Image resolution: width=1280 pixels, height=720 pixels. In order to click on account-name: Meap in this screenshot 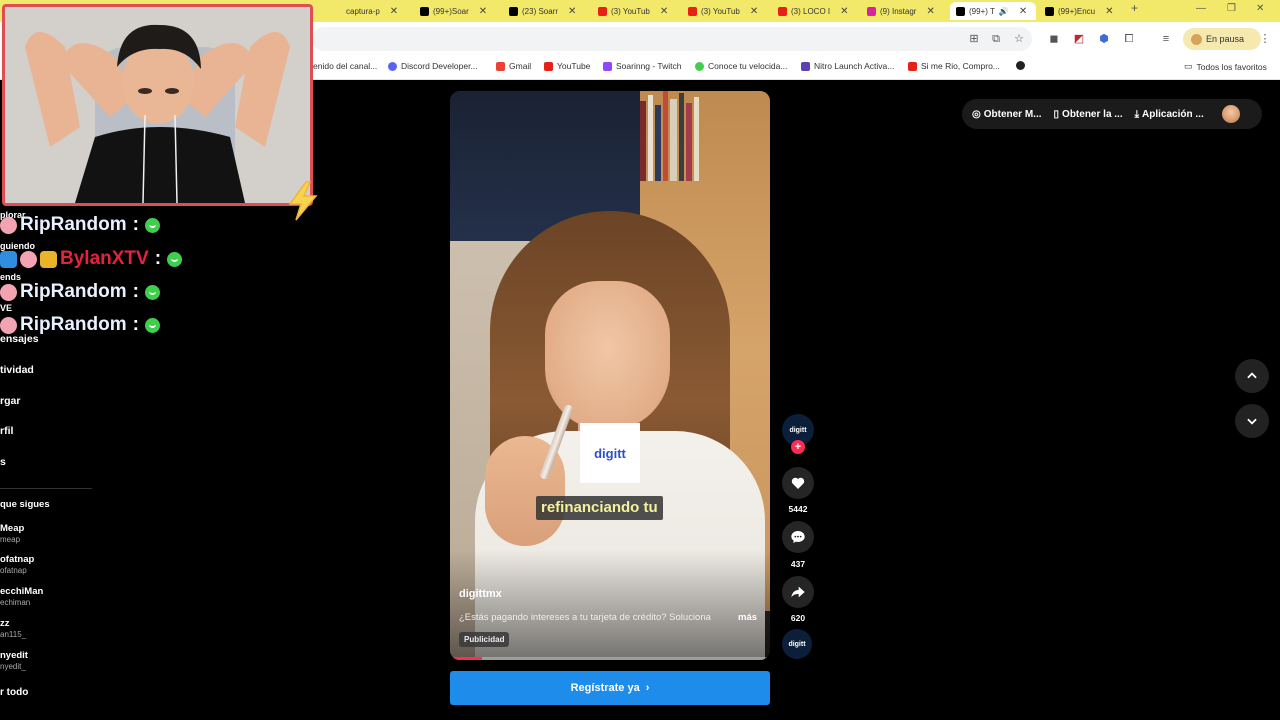, I will do `click(12, 528)`.